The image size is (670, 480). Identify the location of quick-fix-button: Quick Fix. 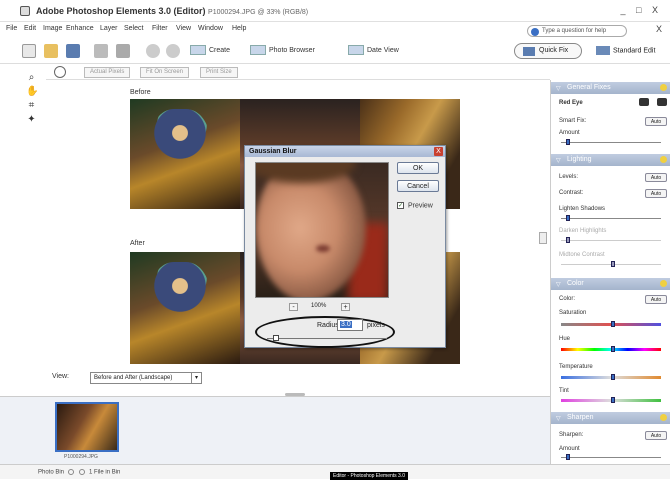
(548, 51).